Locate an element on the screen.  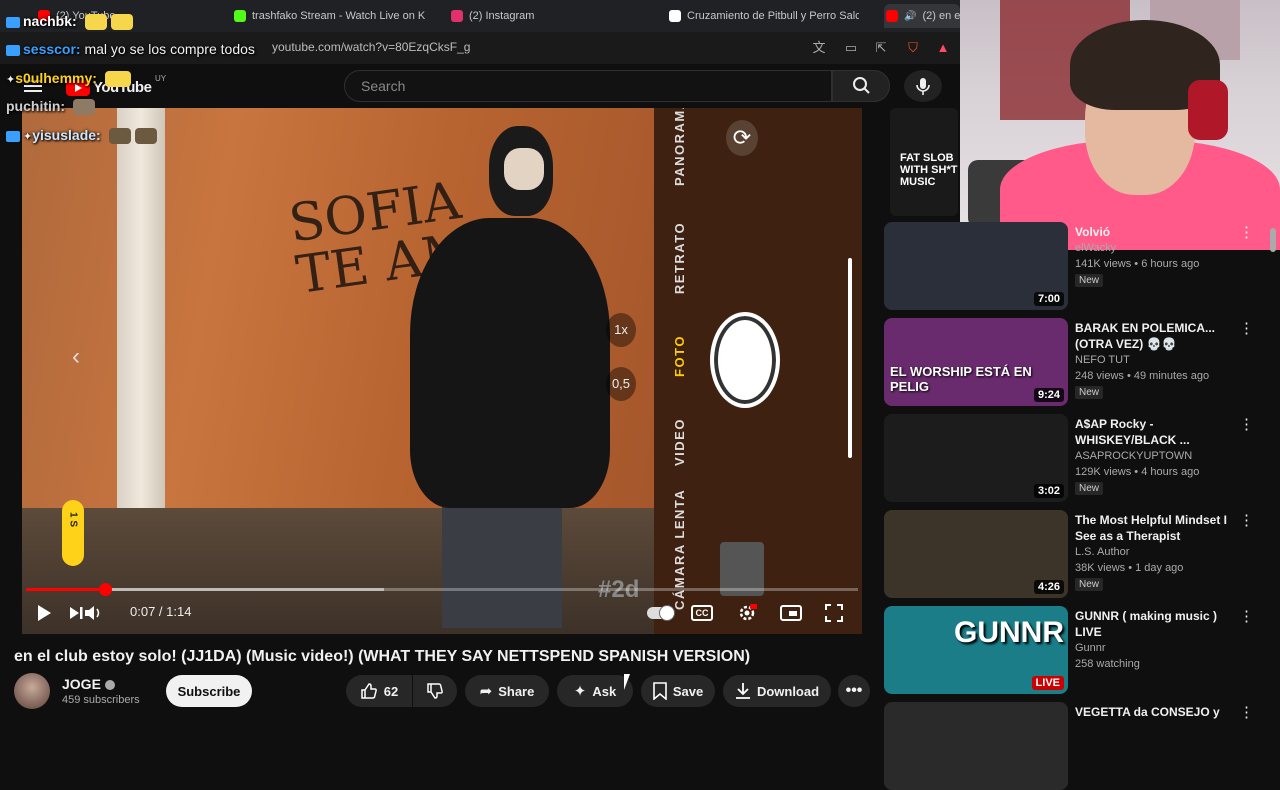
like-button: 62 is located at coordinates (379, 691).